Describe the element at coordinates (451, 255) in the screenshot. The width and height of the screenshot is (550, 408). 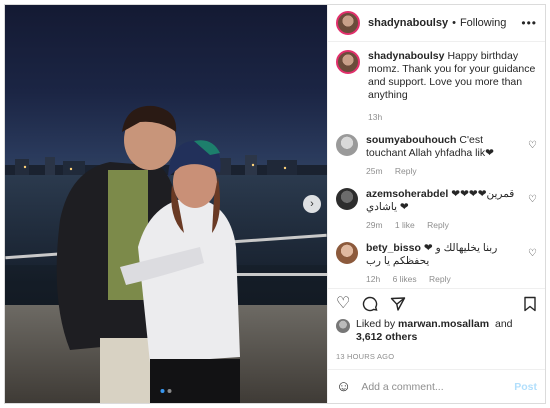
I see `comment-body: bety_bisso ❤ ربنا يخليهالك و يحفظكم يا رب` at that location.